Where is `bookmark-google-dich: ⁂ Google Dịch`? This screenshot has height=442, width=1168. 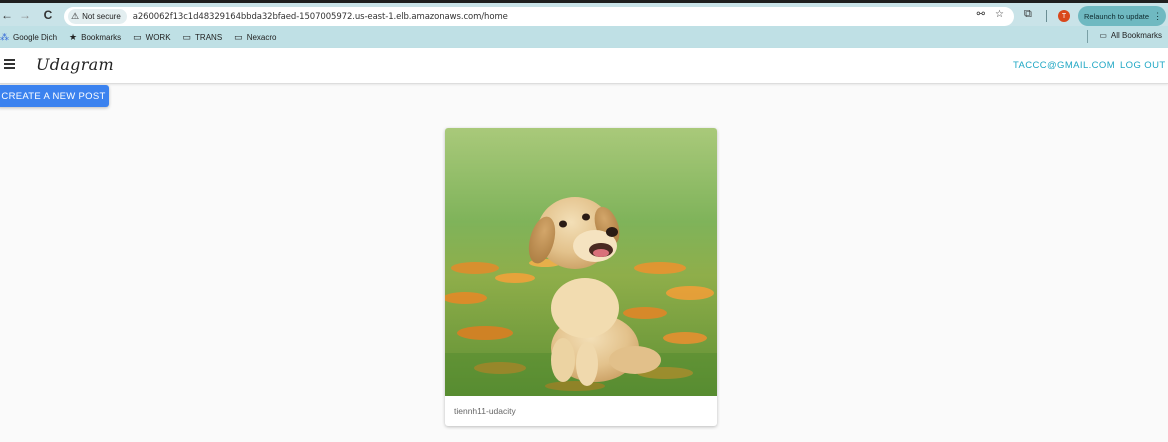
bookmark-google-dich: ⁂ Google Dịch is located at coordinates (28, 37).